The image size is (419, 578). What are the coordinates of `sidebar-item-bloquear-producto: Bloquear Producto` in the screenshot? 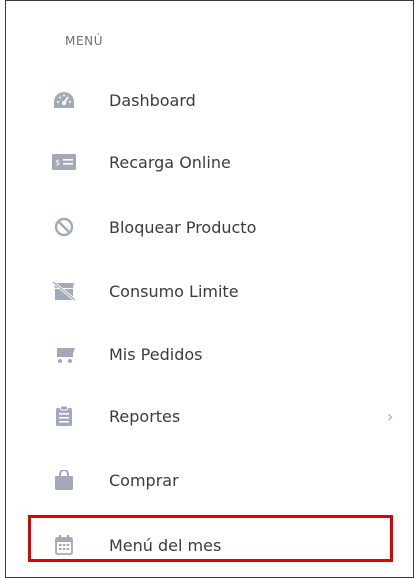 It's located at (208, 227).